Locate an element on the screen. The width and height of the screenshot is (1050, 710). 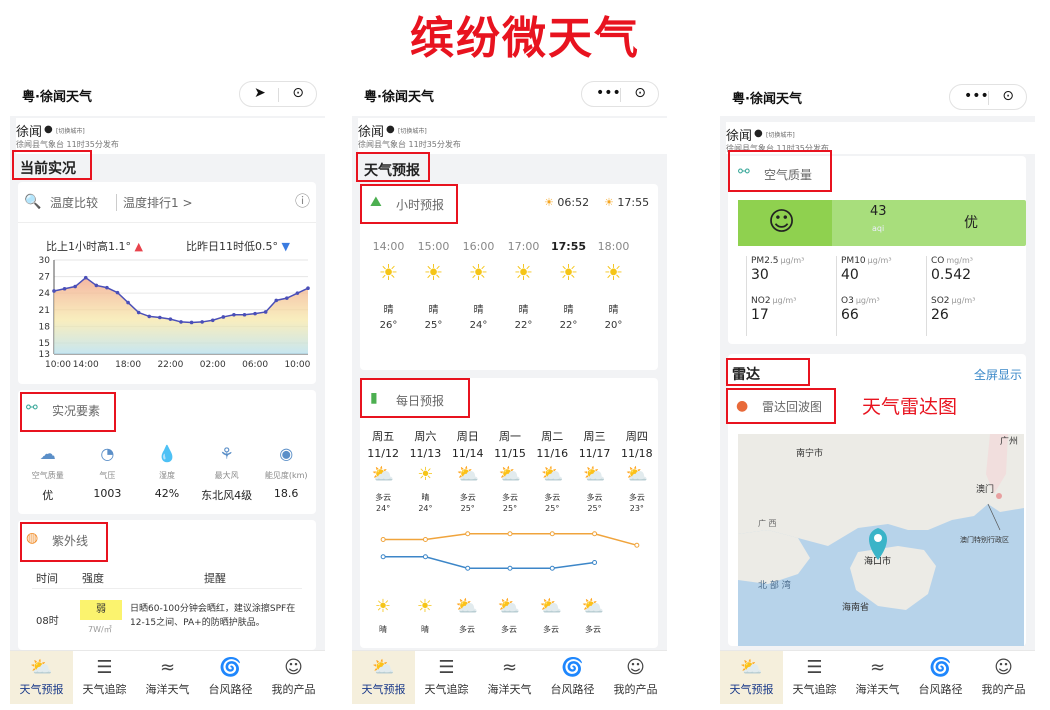
vs-yesterday-text: 比昨日11时低0.5° ▼ is located at coordinates (238, 246).